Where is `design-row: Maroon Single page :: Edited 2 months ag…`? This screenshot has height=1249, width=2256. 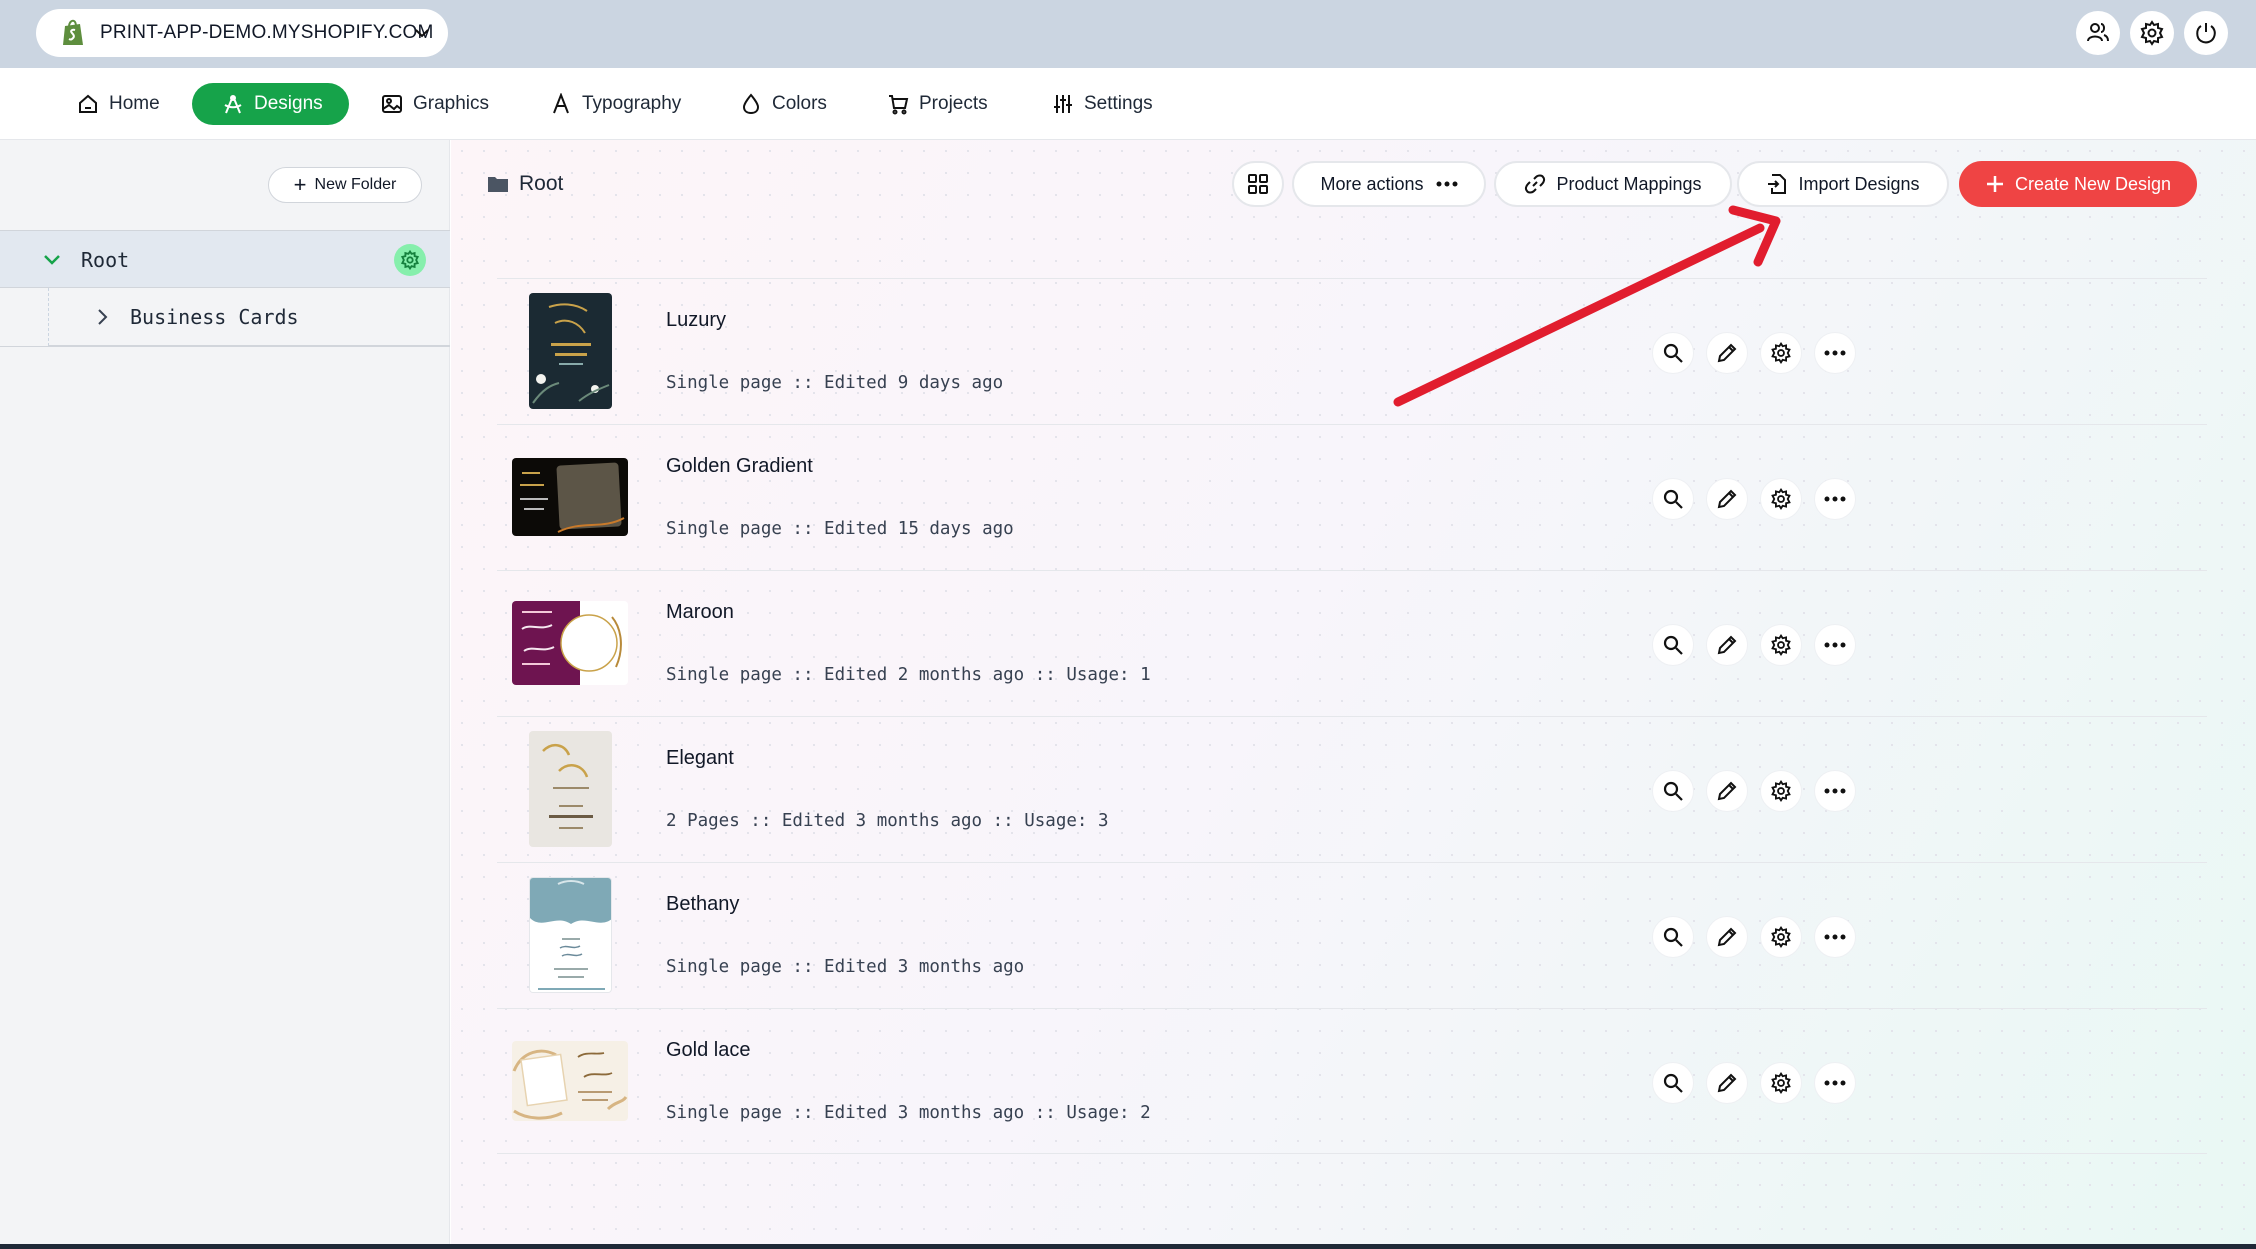
design-row: Maroon Single page :: Edited 2 months ag… is located at coordinates (1352, 643).